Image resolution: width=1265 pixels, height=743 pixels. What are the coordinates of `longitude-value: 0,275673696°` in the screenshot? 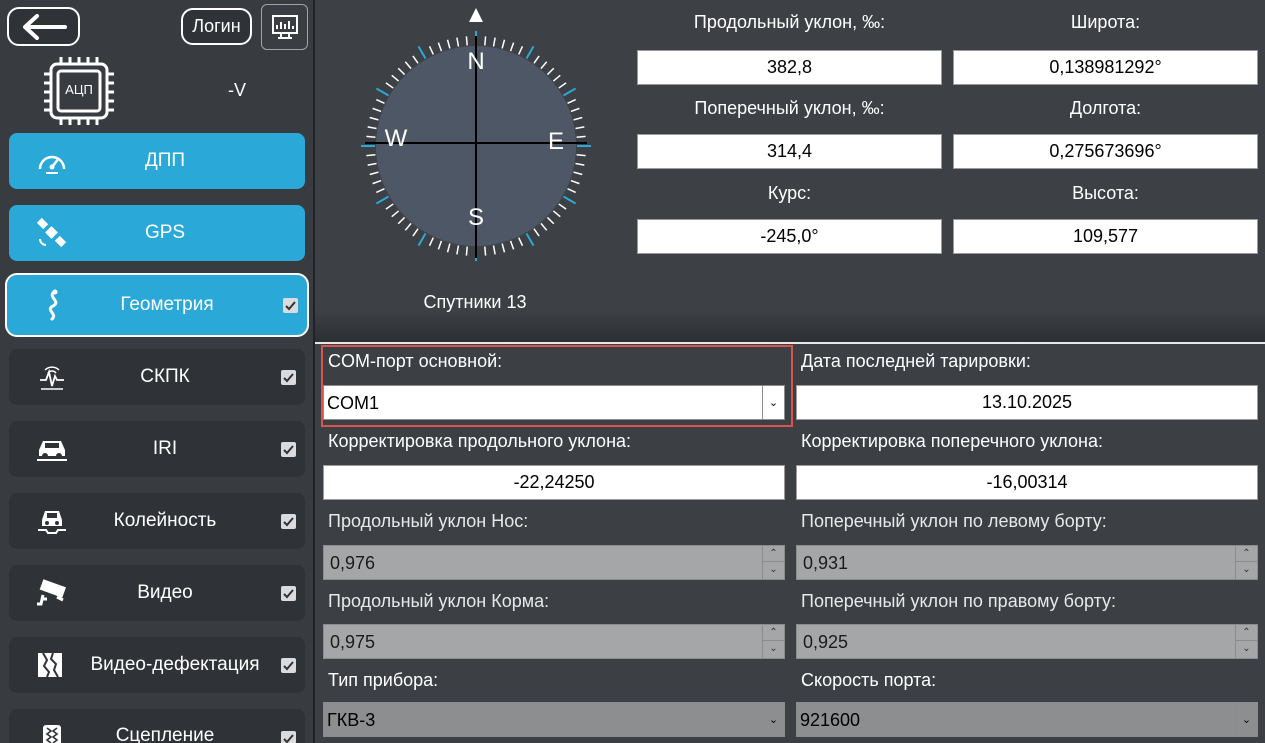 It's located at (1105, 151).